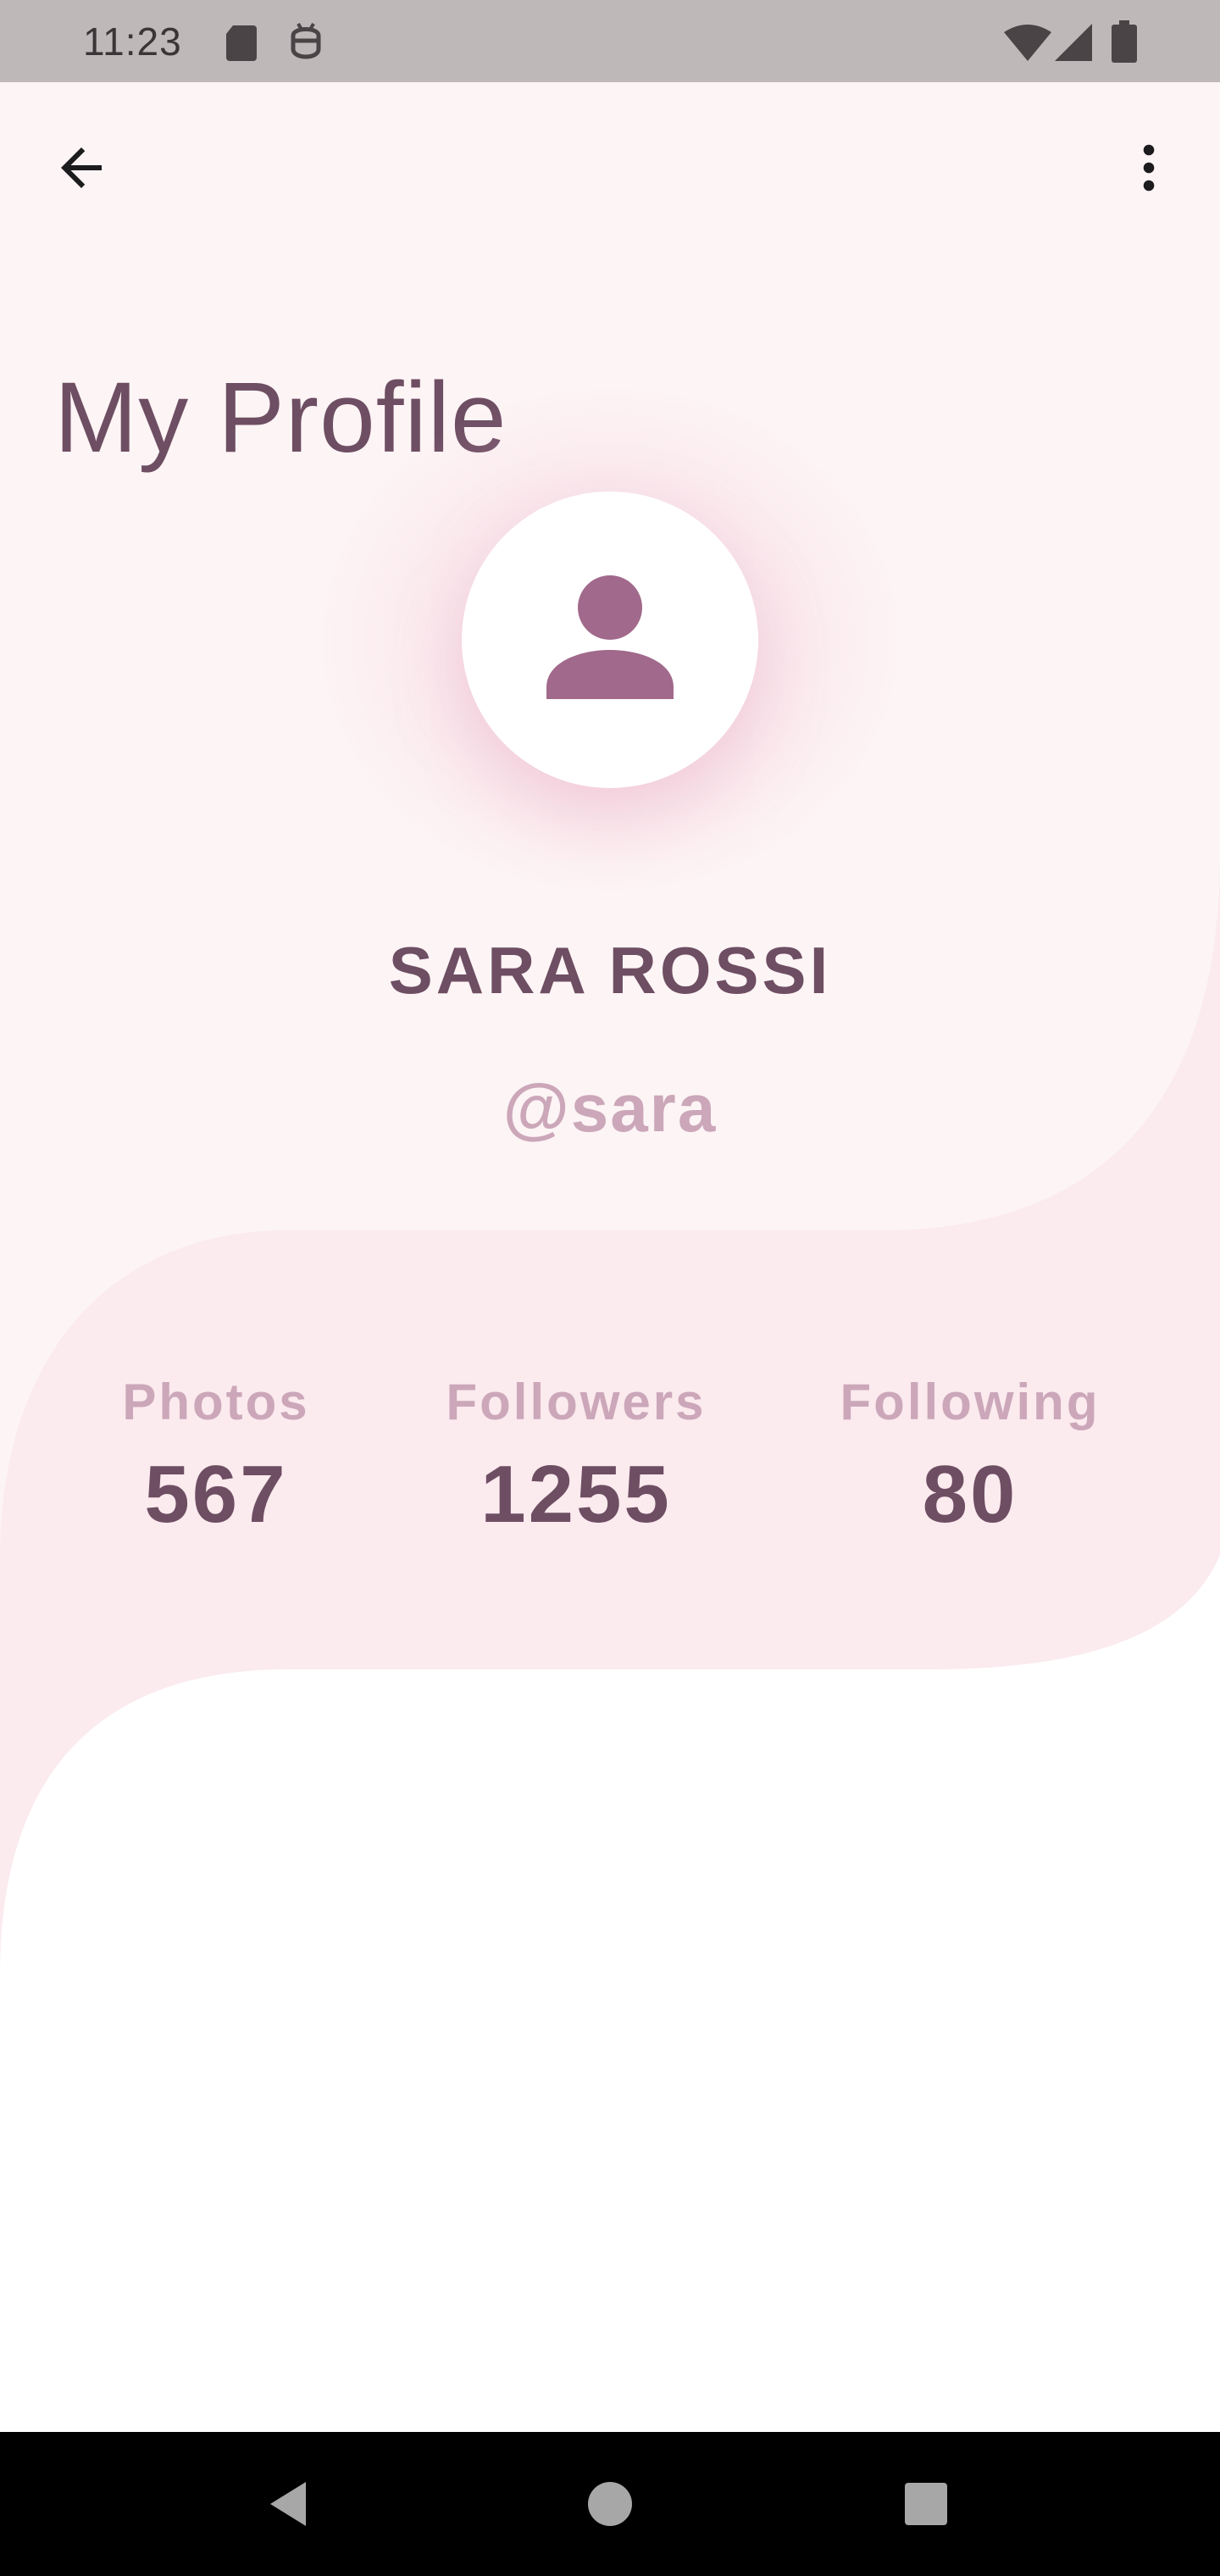 The image size is (1220, 2576). I want to click on home-circle-icon, so click(610, 2504).